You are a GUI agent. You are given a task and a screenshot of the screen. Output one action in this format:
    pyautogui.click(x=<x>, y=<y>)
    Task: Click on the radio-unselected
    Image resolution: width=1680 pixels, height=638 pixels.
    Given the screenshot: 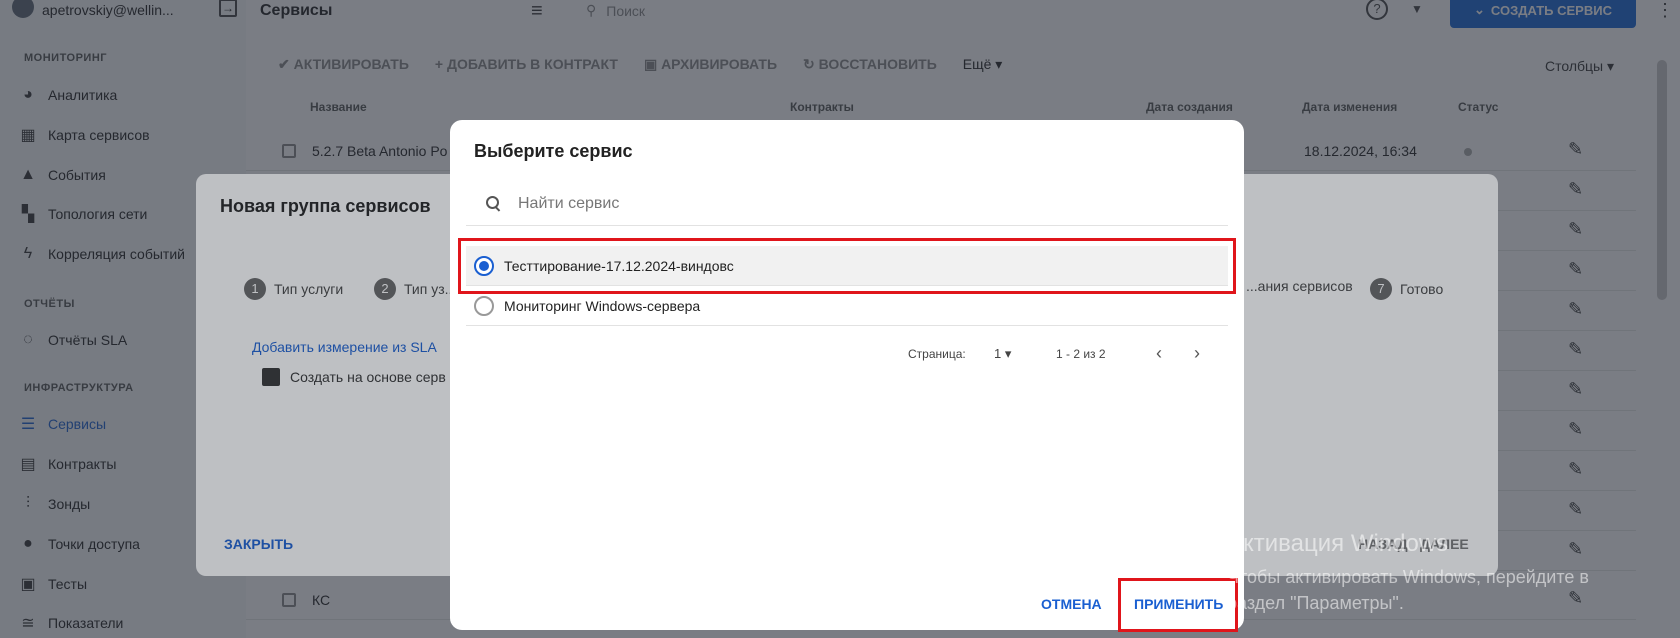 What is the action you would take?
    pyautogui.click(x=484, y=305)
    